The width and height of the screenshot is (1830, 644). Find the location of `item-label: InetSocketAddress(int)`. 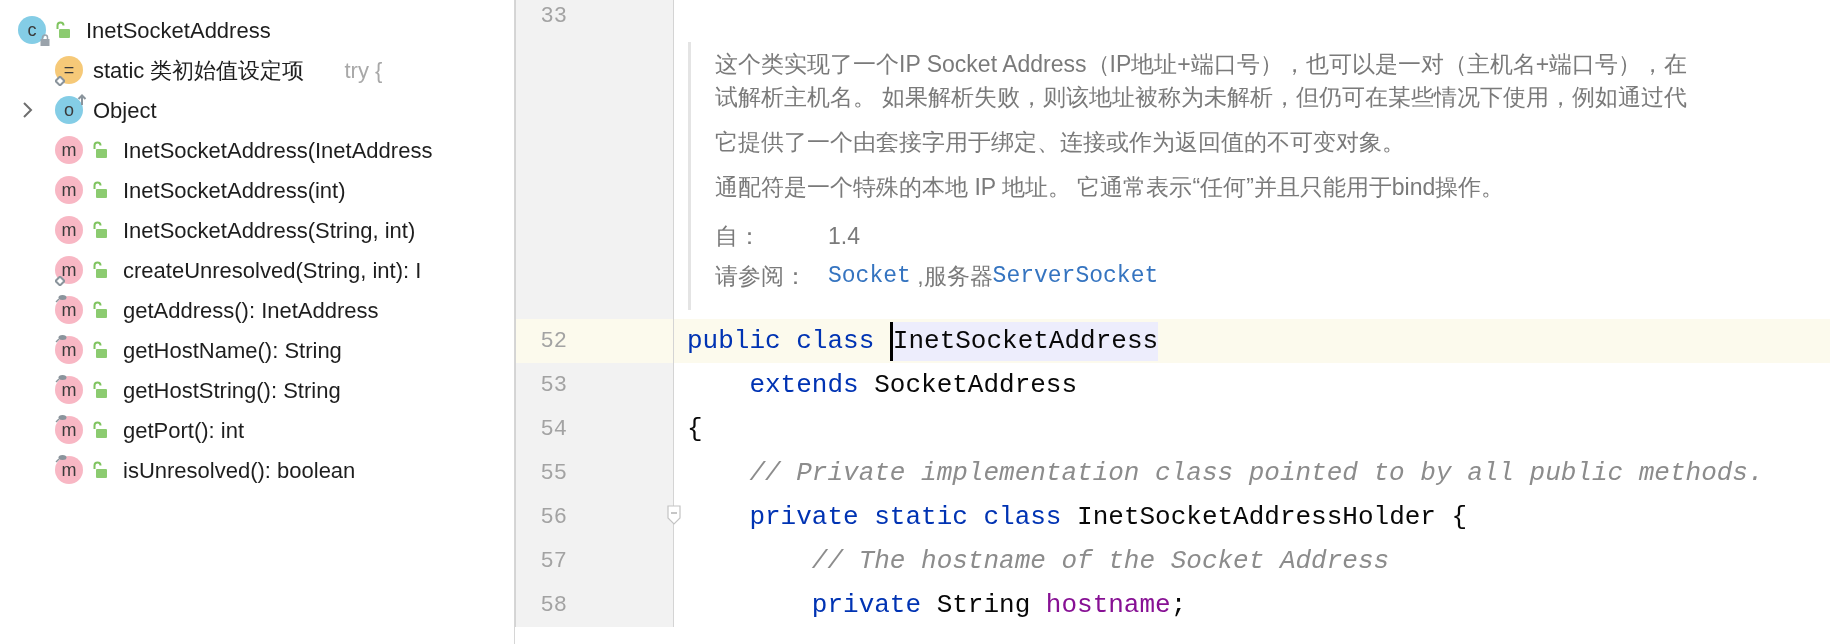

item-label: InetSocketAddress(int) is located at coordinates (234, 190).